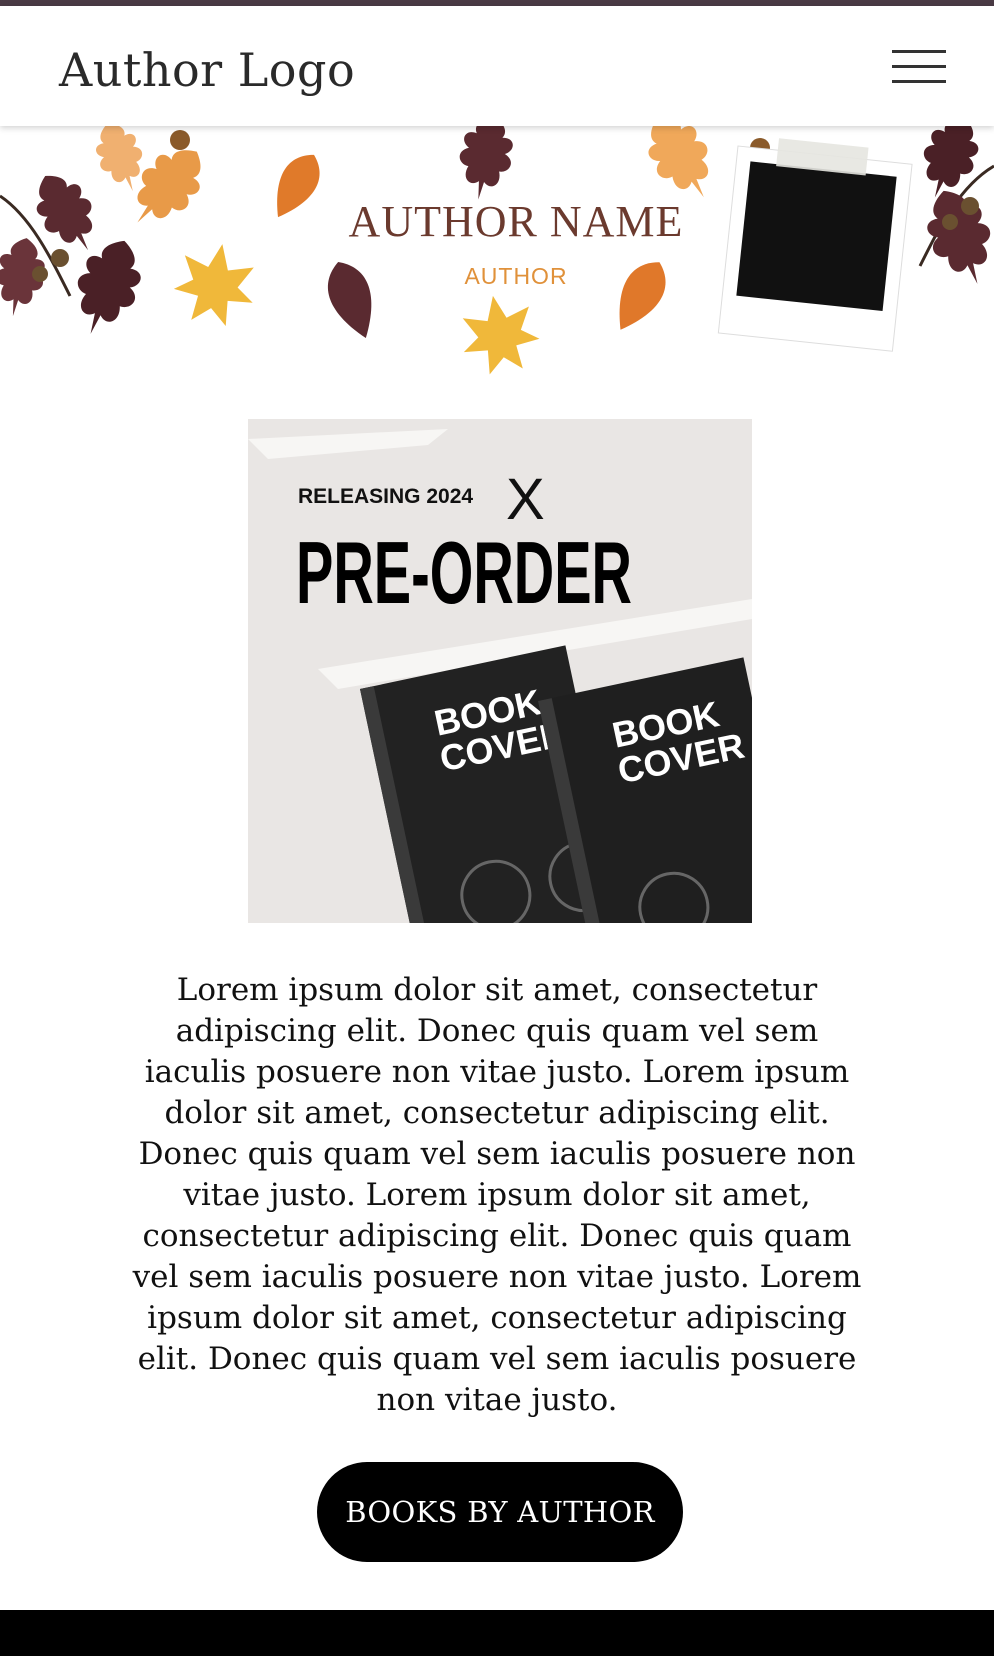 The image size is (994, 1656). What do you see at coordinates (207, 70) in the screenshot?
I see `author-logo: Author Logo` at bounding box center [207, 70].